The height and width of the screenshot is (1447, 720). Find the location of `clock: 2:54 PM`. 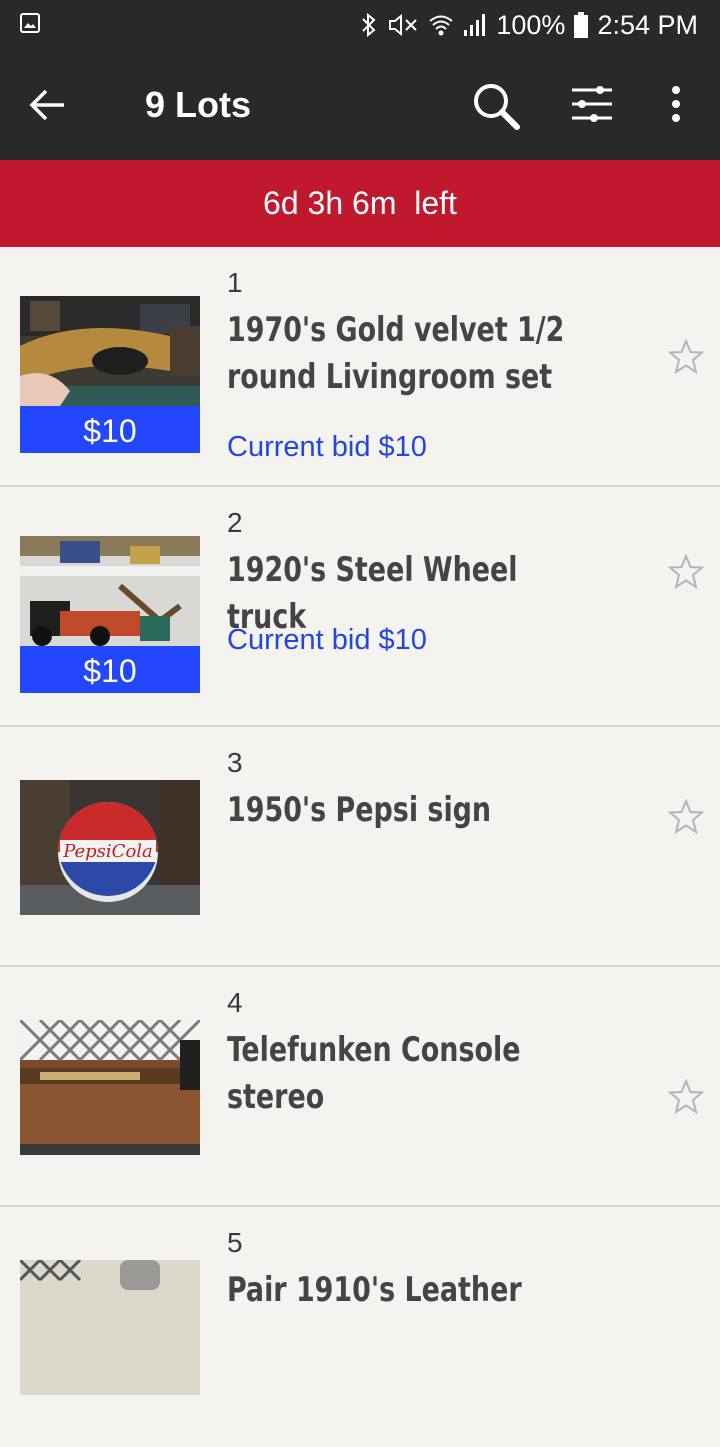

clock: 2:54 PM is located at coordinates (647, 24).